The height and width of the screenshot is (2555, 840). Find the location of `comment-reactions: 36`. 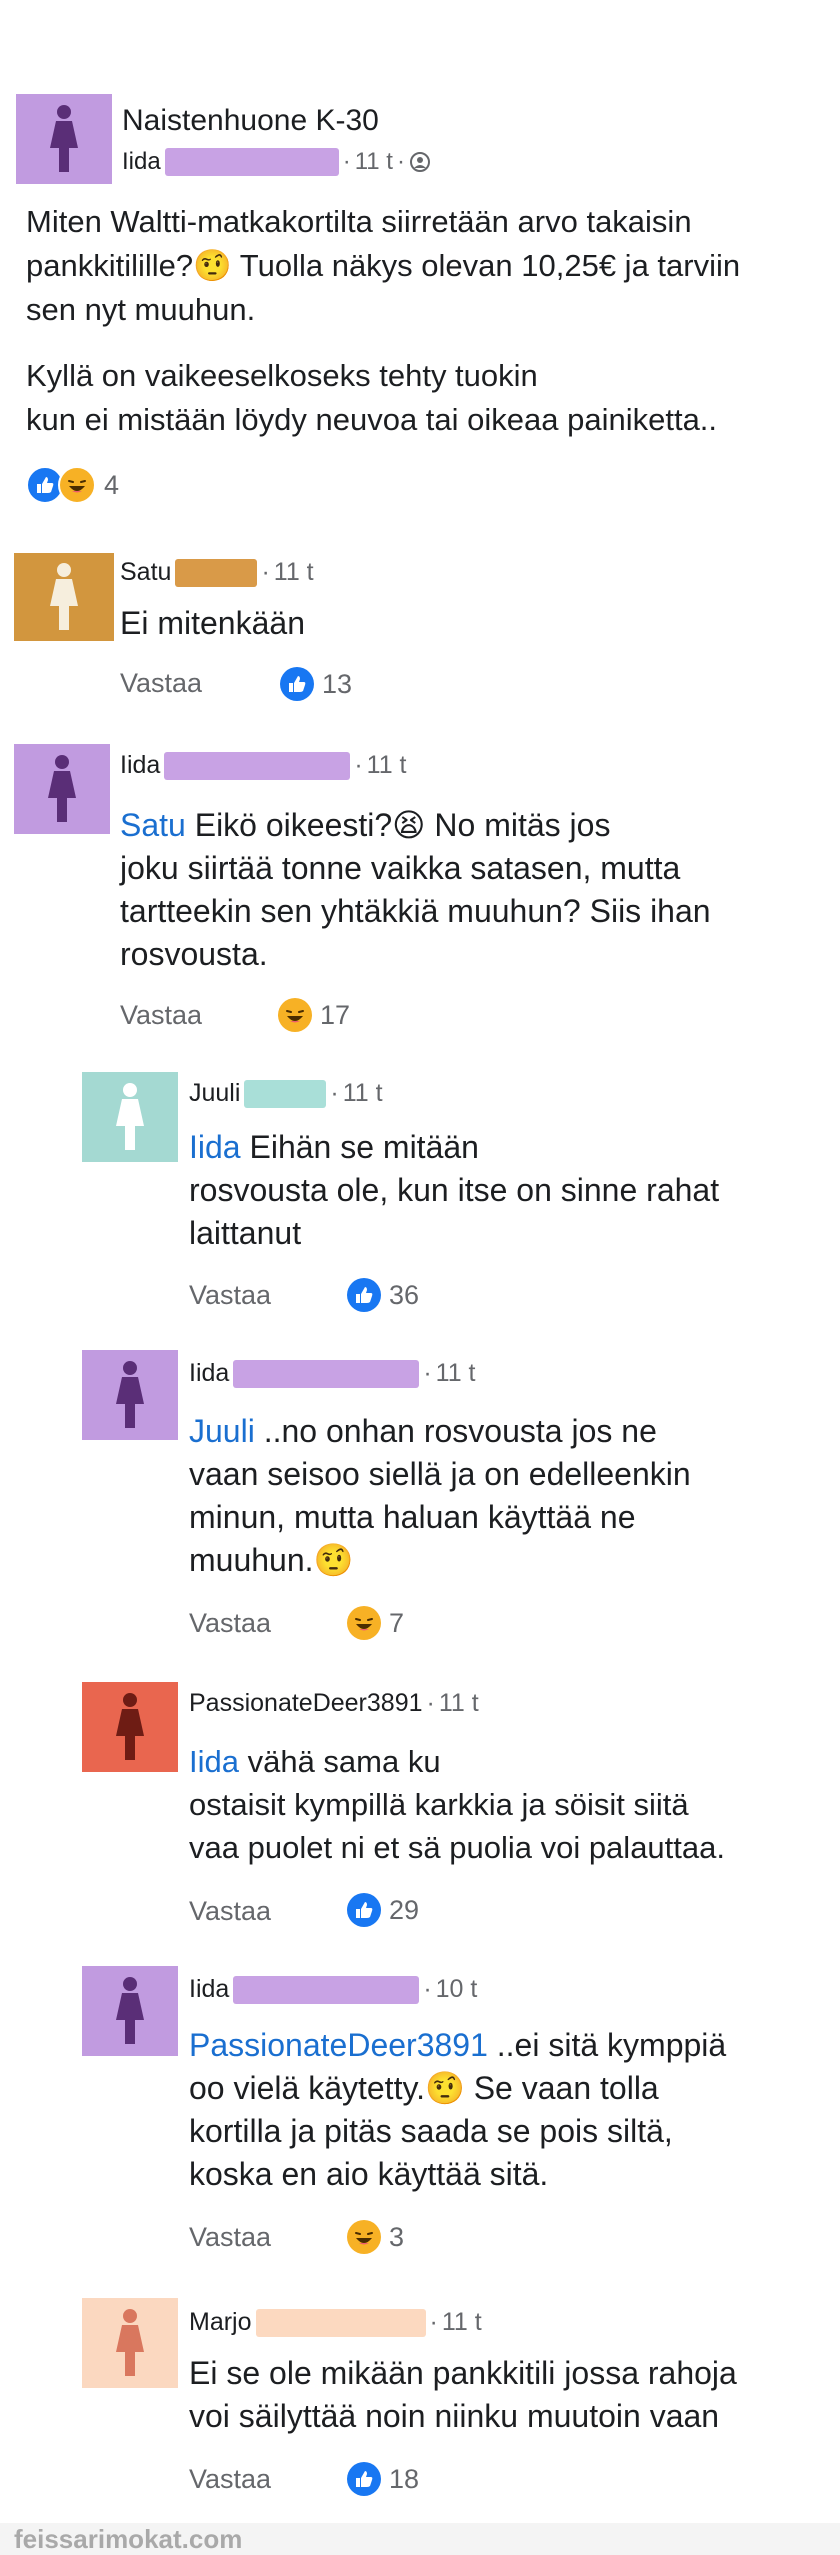

comment-reactions: 36 is located at coordinates (383, 1295).